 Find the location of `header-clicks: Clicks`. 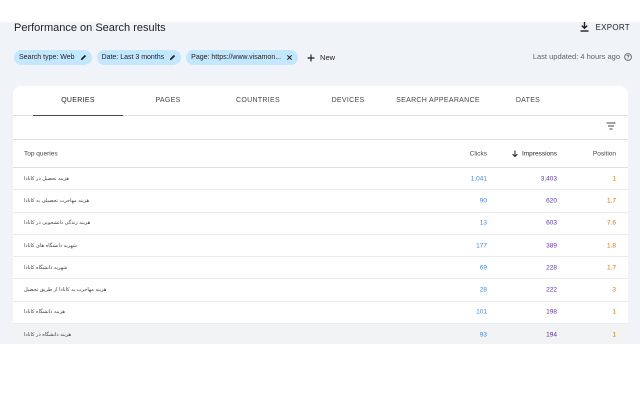

header-clicks: Clicks is located at coordinates (478, 153).